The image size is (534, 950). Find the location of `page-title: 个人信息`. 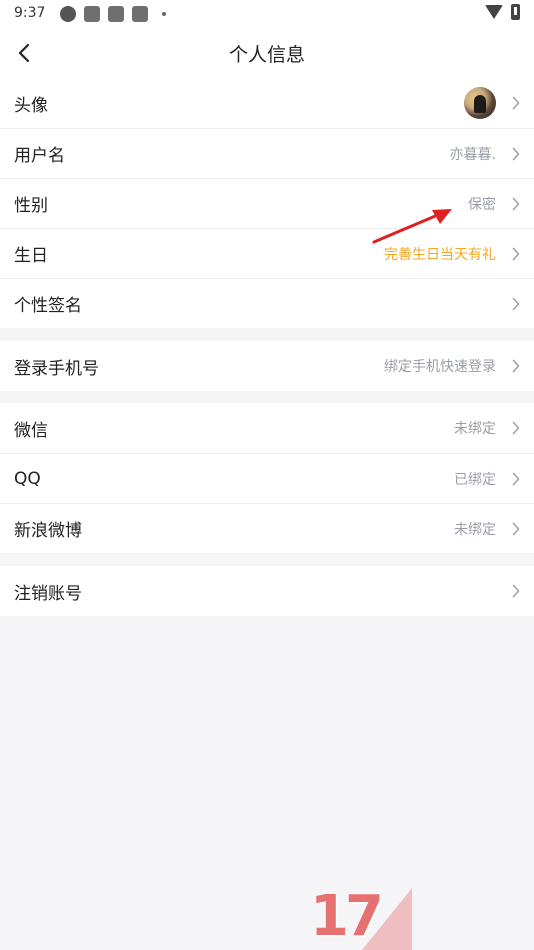

page-title: 个人信息 is located at coordinates (266, 55).